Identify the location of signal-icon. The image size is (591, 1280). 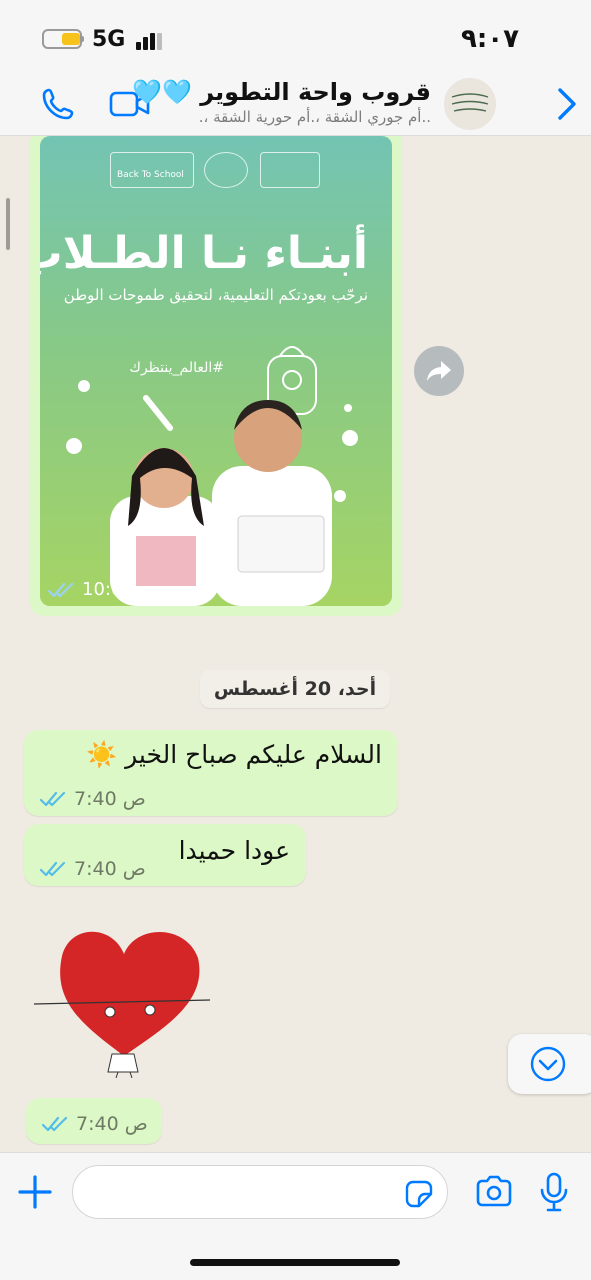
(149, 40).